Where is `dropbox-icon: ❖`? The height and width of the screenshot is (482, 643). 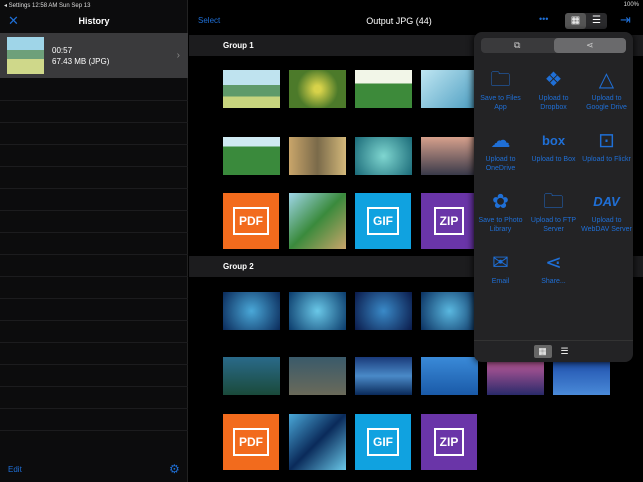
dropbox-icon: ❖ is located at coordinates (553, 80).